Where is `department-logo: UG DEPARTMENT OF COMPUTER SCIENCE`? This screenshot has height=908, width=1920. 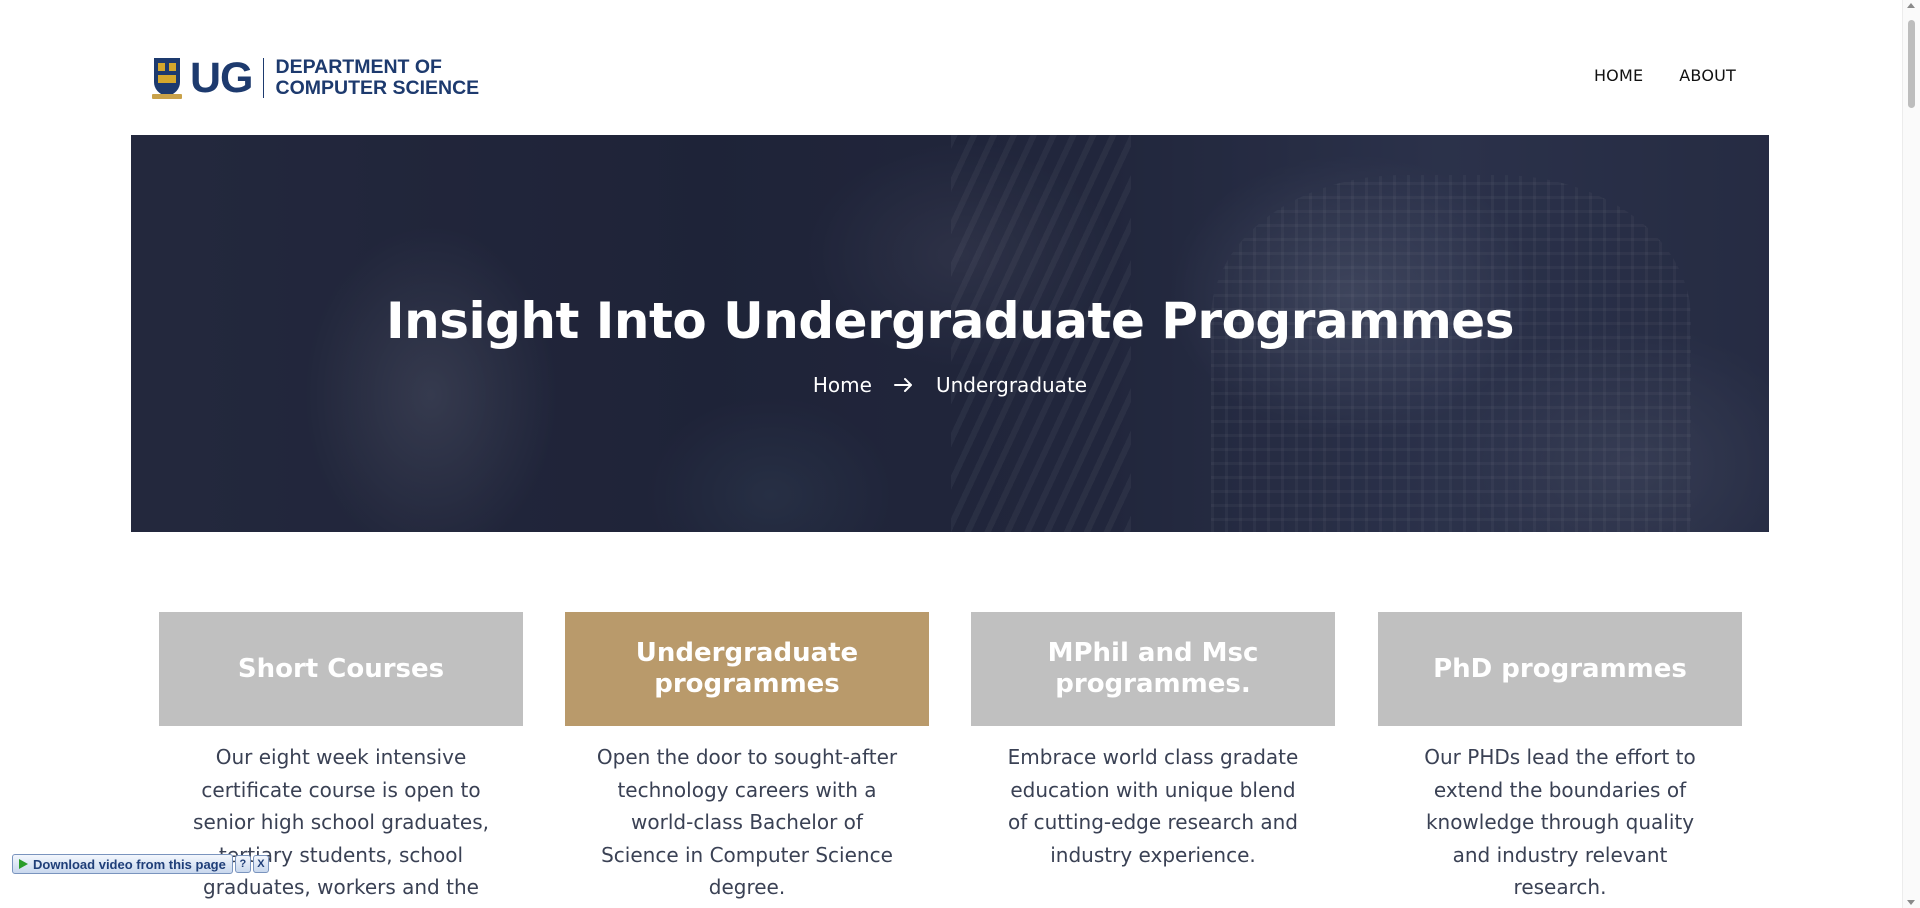
department-logo: UG DEPARTMENT OF COMPUTER SCIENCE is located at coordinates (315, 78).